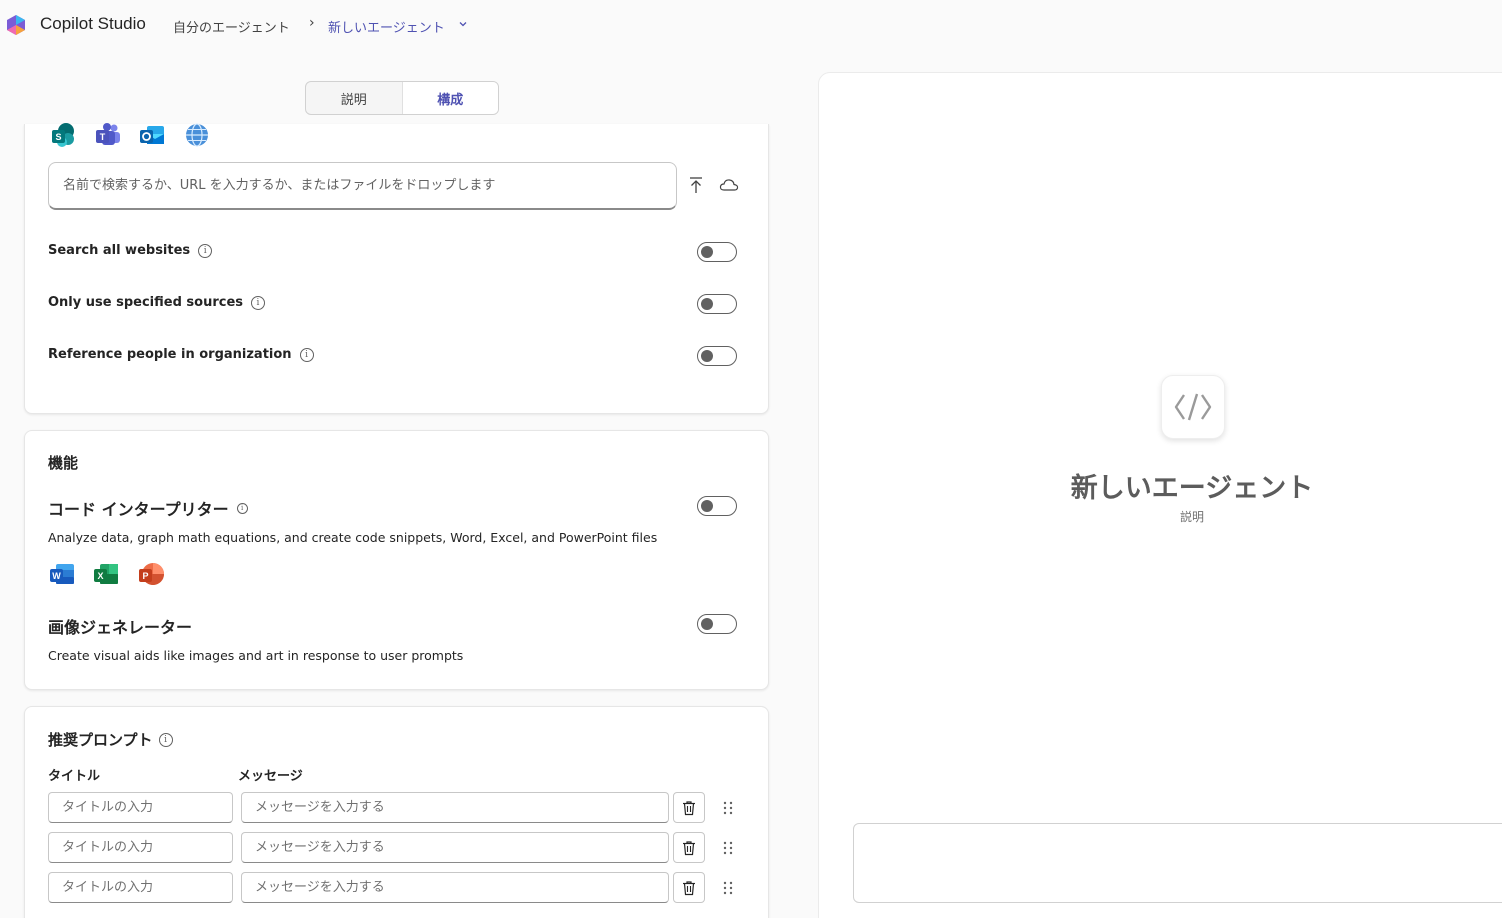 The width and height of the screenshot is (1502, 918). What do you see at coordinates (270, 776) in the screenshot?
I see `message-column-header: メッセージ` at bounding box center [270, 776].